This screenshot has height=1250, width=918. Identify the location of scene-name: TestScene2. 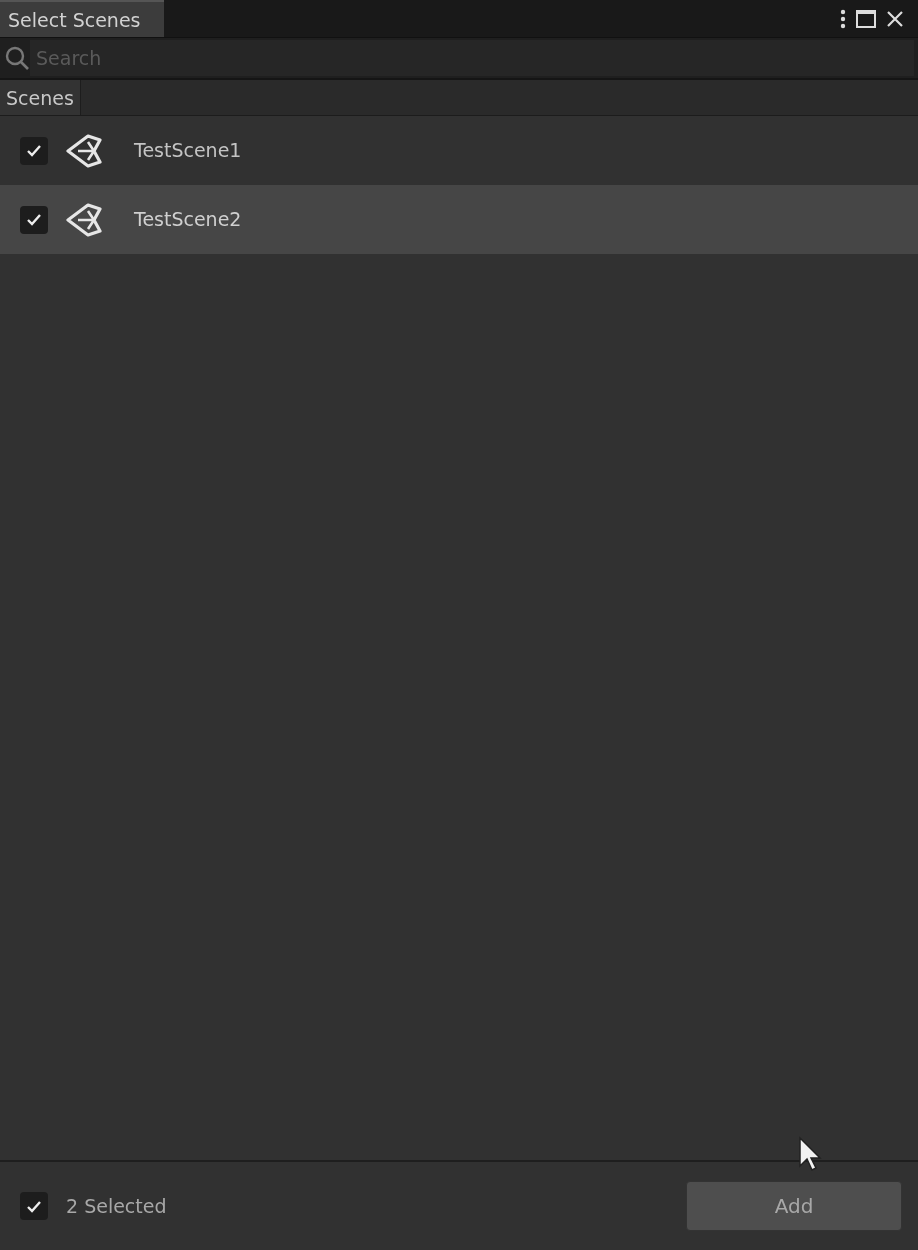
(188, 220).